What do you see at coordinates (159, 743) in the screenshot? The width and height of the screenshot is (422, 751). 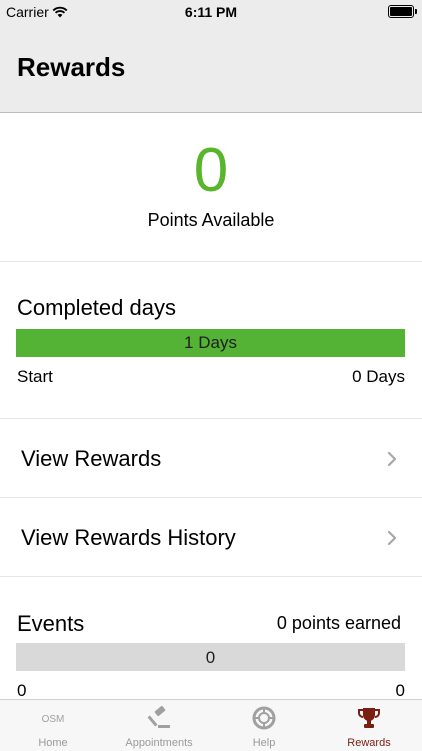 I see `tab-appointments-label: Appointments` at bounding box center [159, 743].